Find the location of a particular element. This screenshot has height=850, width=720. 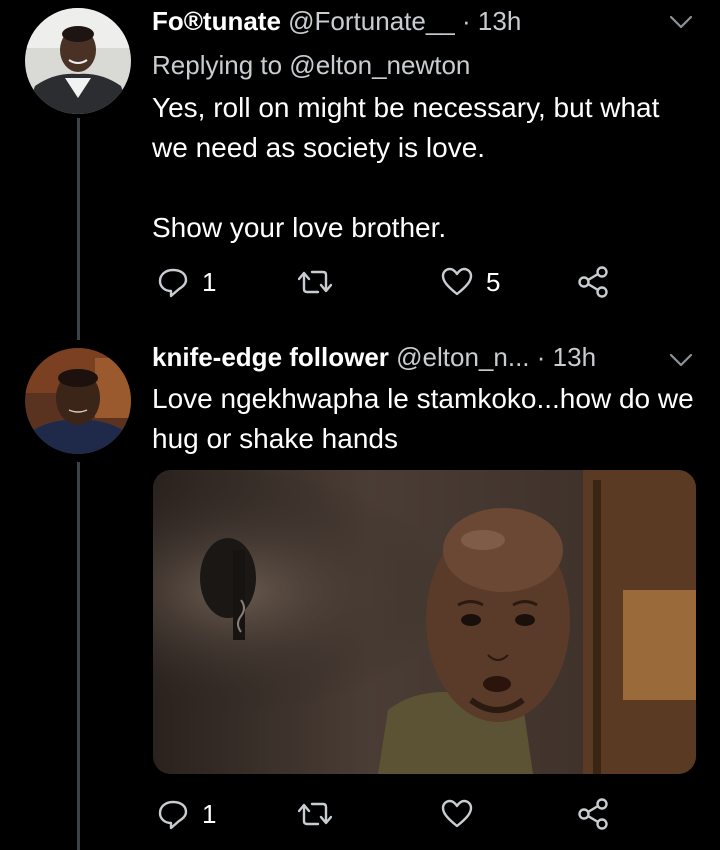

tweet-header: knife-edge follower @elton_n... · 13h is located at coordinates (374, 357).